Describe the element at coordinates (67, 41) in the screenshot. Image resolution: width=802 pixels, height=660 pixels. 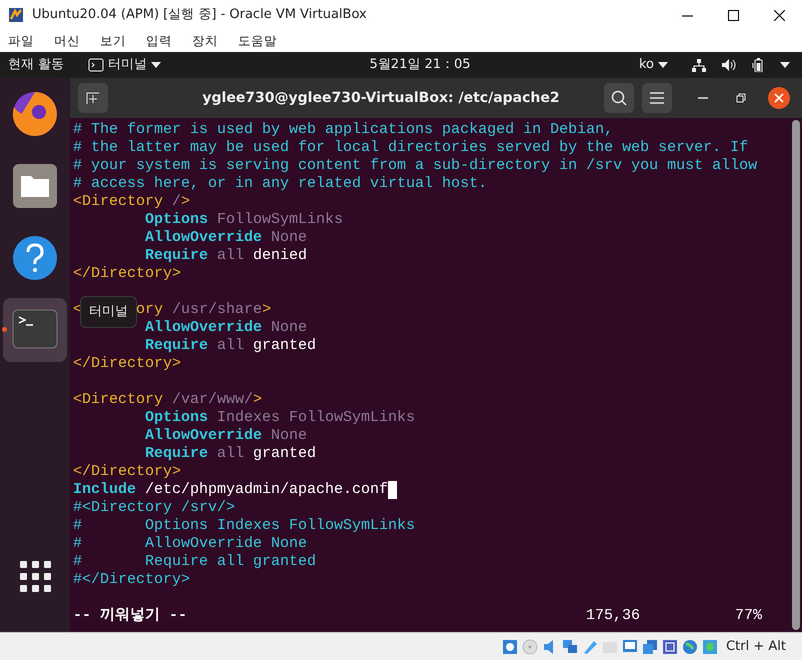
I see `menu-item: 머신` at that location.